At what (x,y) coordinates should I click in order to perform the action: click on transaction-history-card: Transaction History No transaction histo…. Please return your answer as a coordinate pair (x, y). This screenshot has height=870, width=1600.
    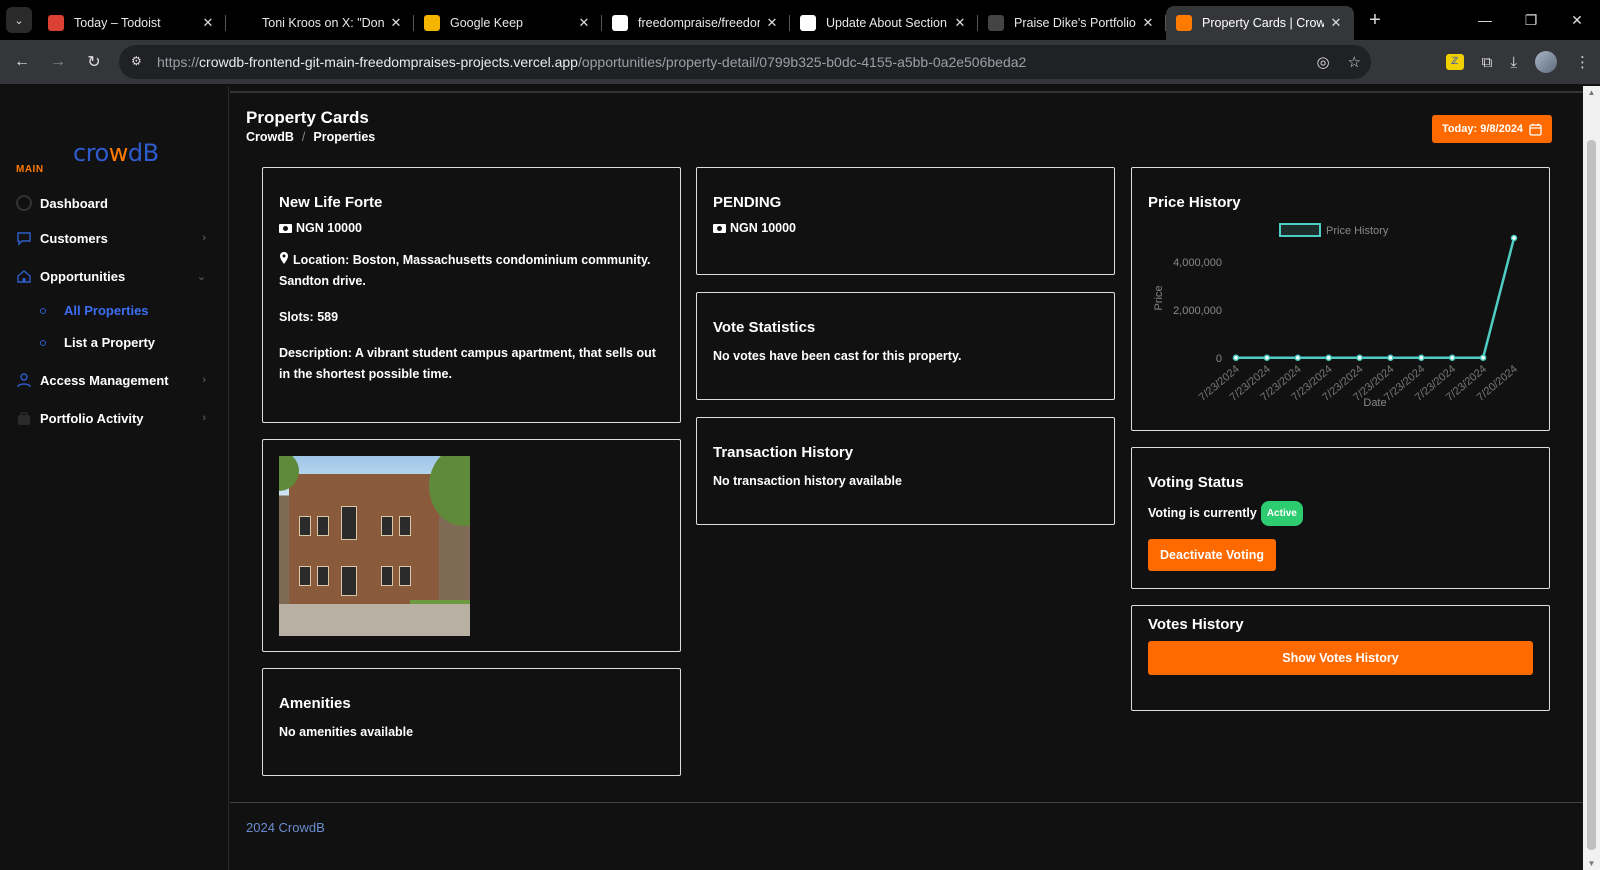
    Looking at the image, I should click on (905, 471).